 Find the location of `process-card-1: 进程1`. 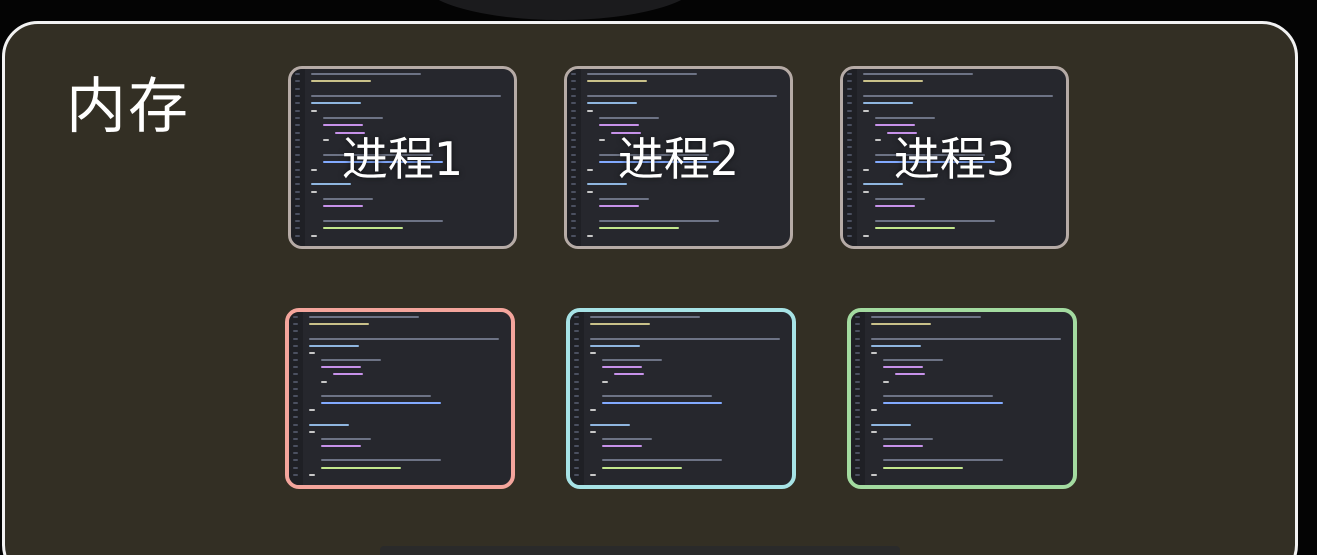

process-card-1: 进程1 is located at coordinates (402, 157).